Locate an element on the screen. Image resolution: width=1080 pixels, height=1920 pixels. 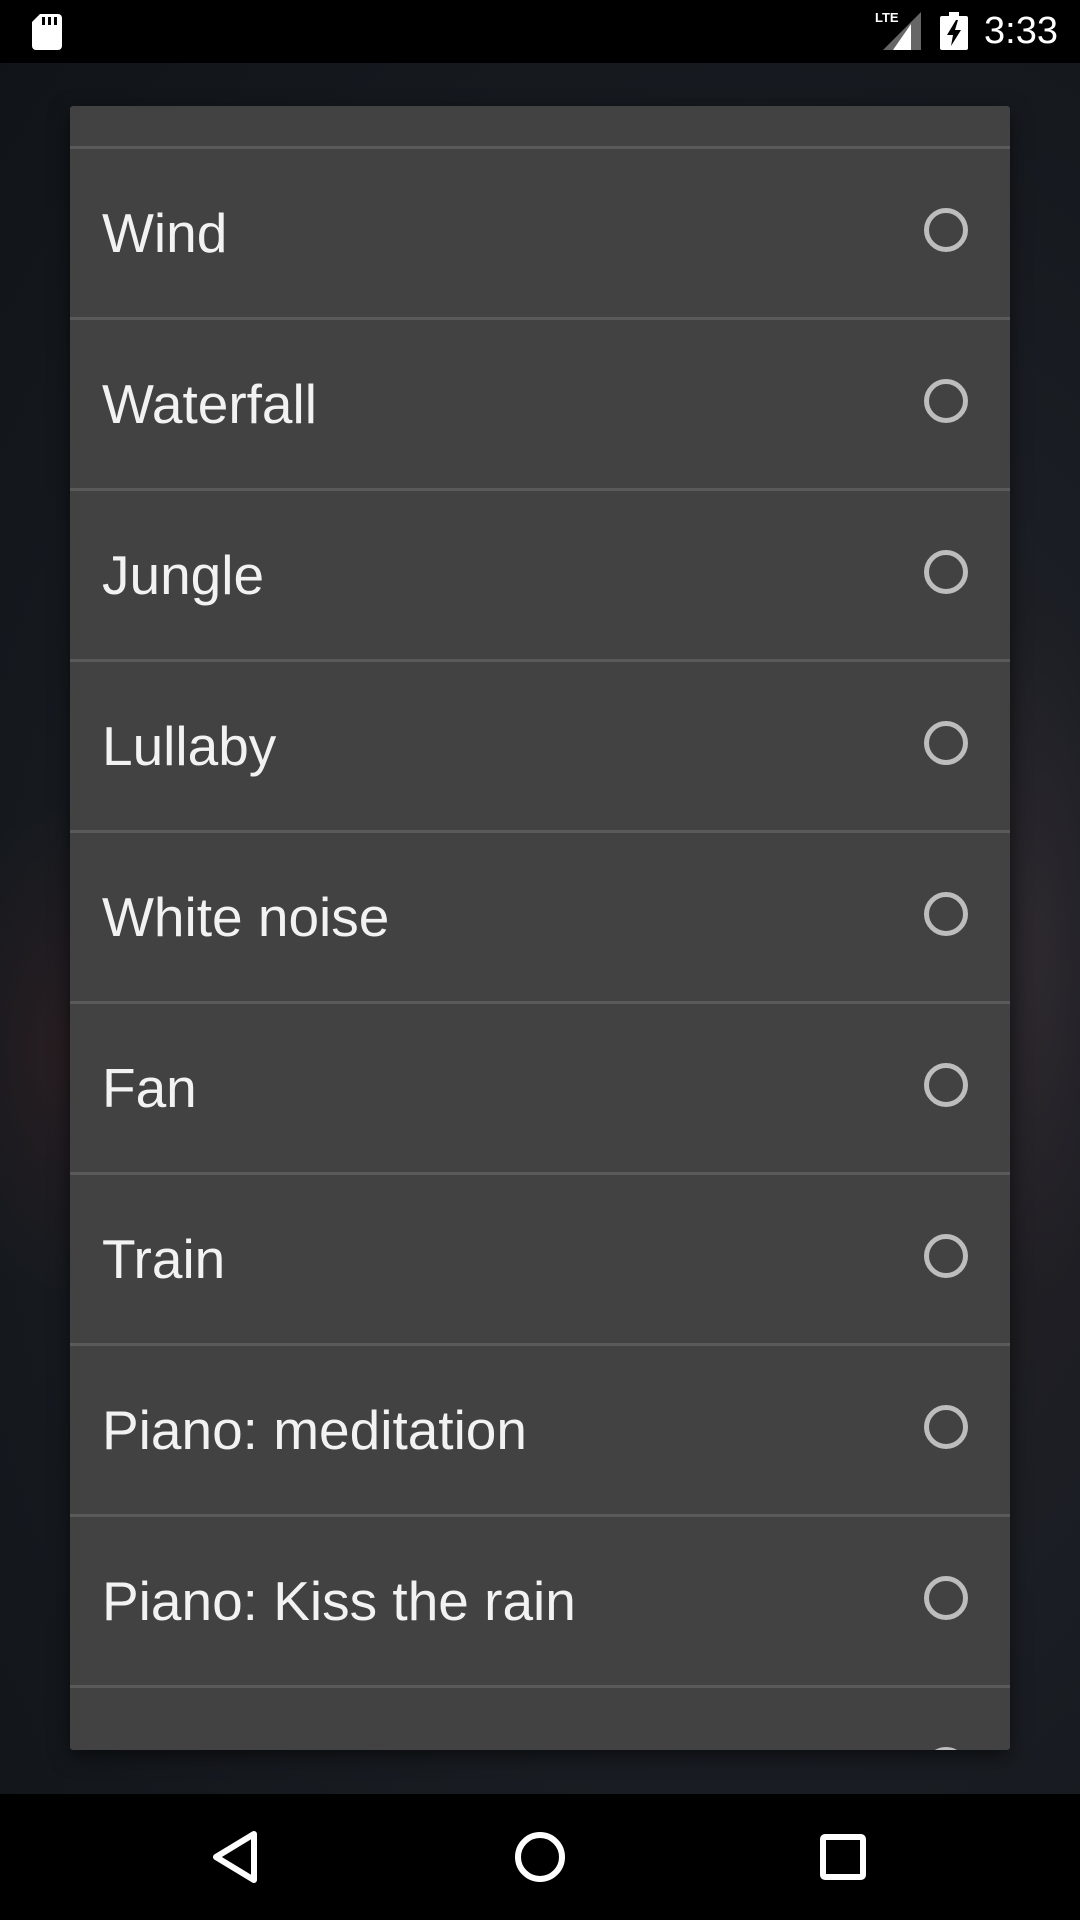
sound-option-label: Waterfall is located at coordinates (209, 404).